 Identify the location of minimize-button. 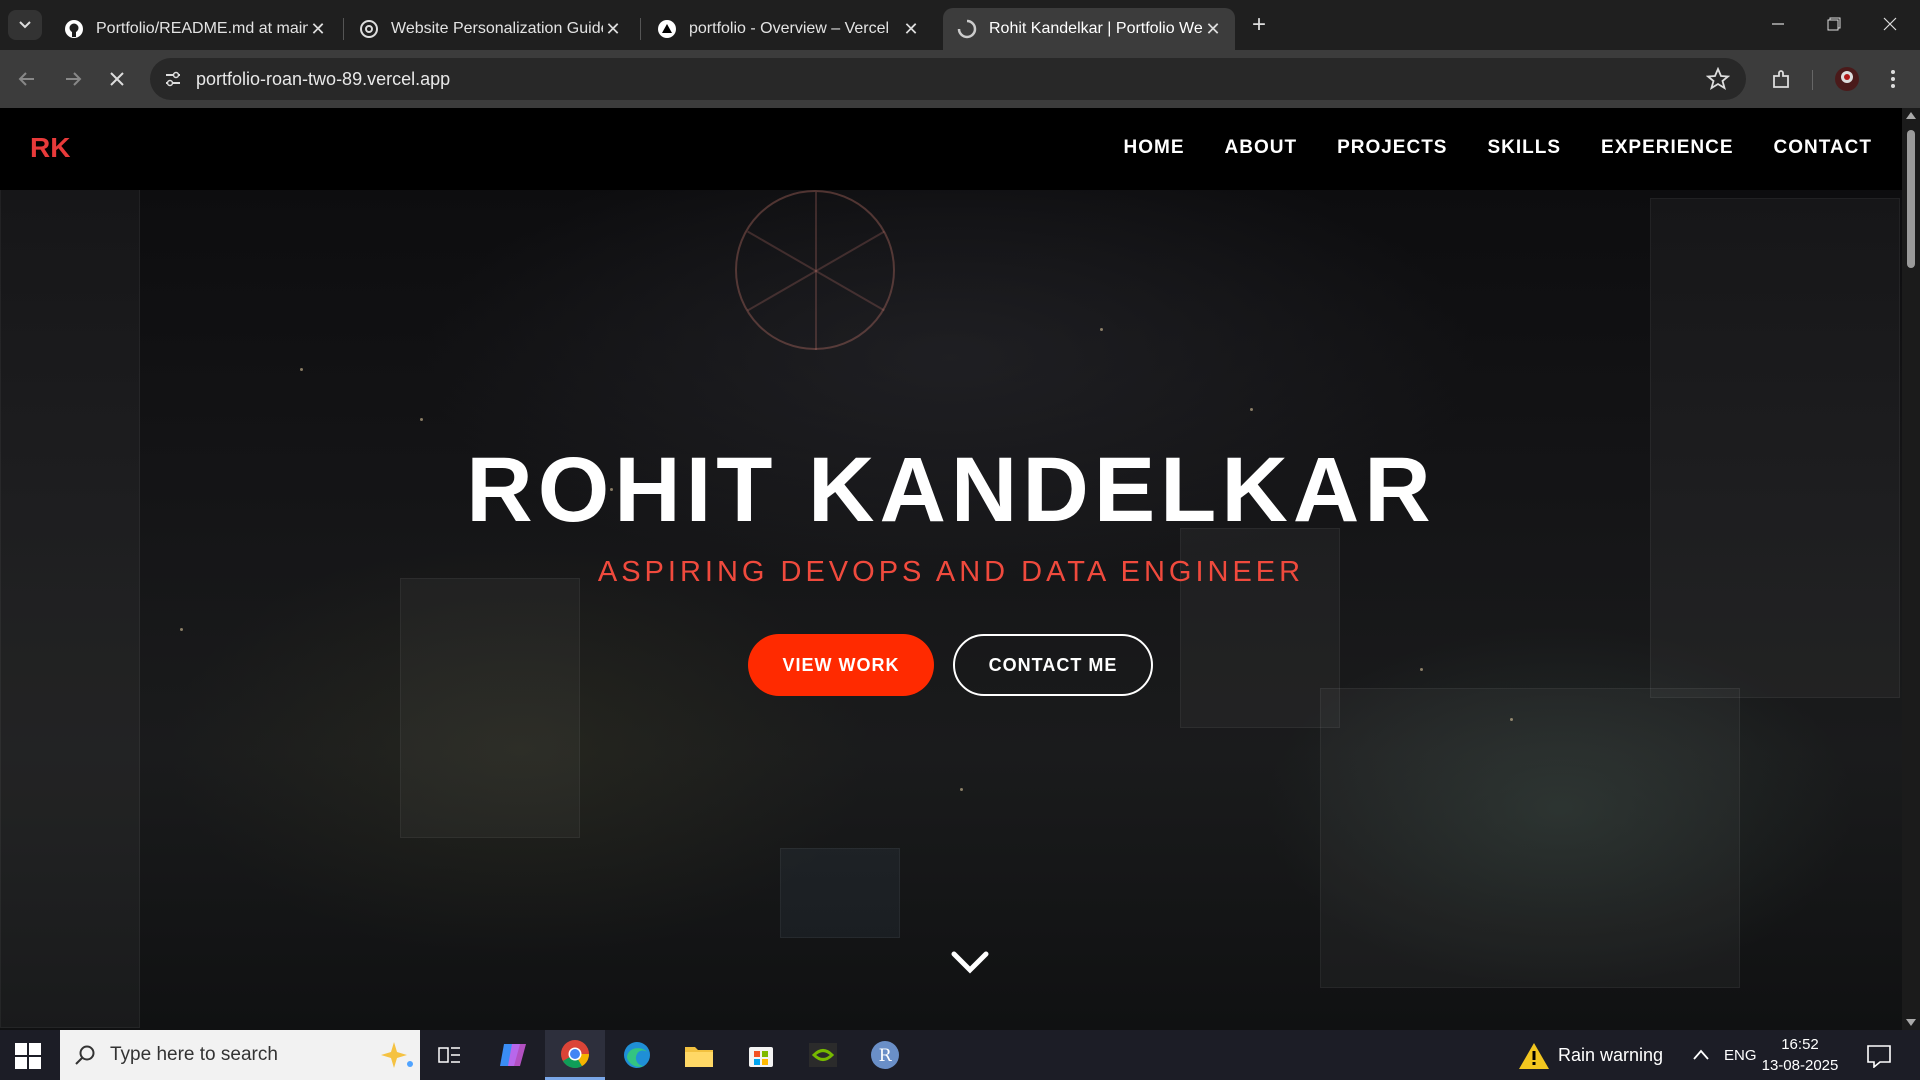
(1778, 24).